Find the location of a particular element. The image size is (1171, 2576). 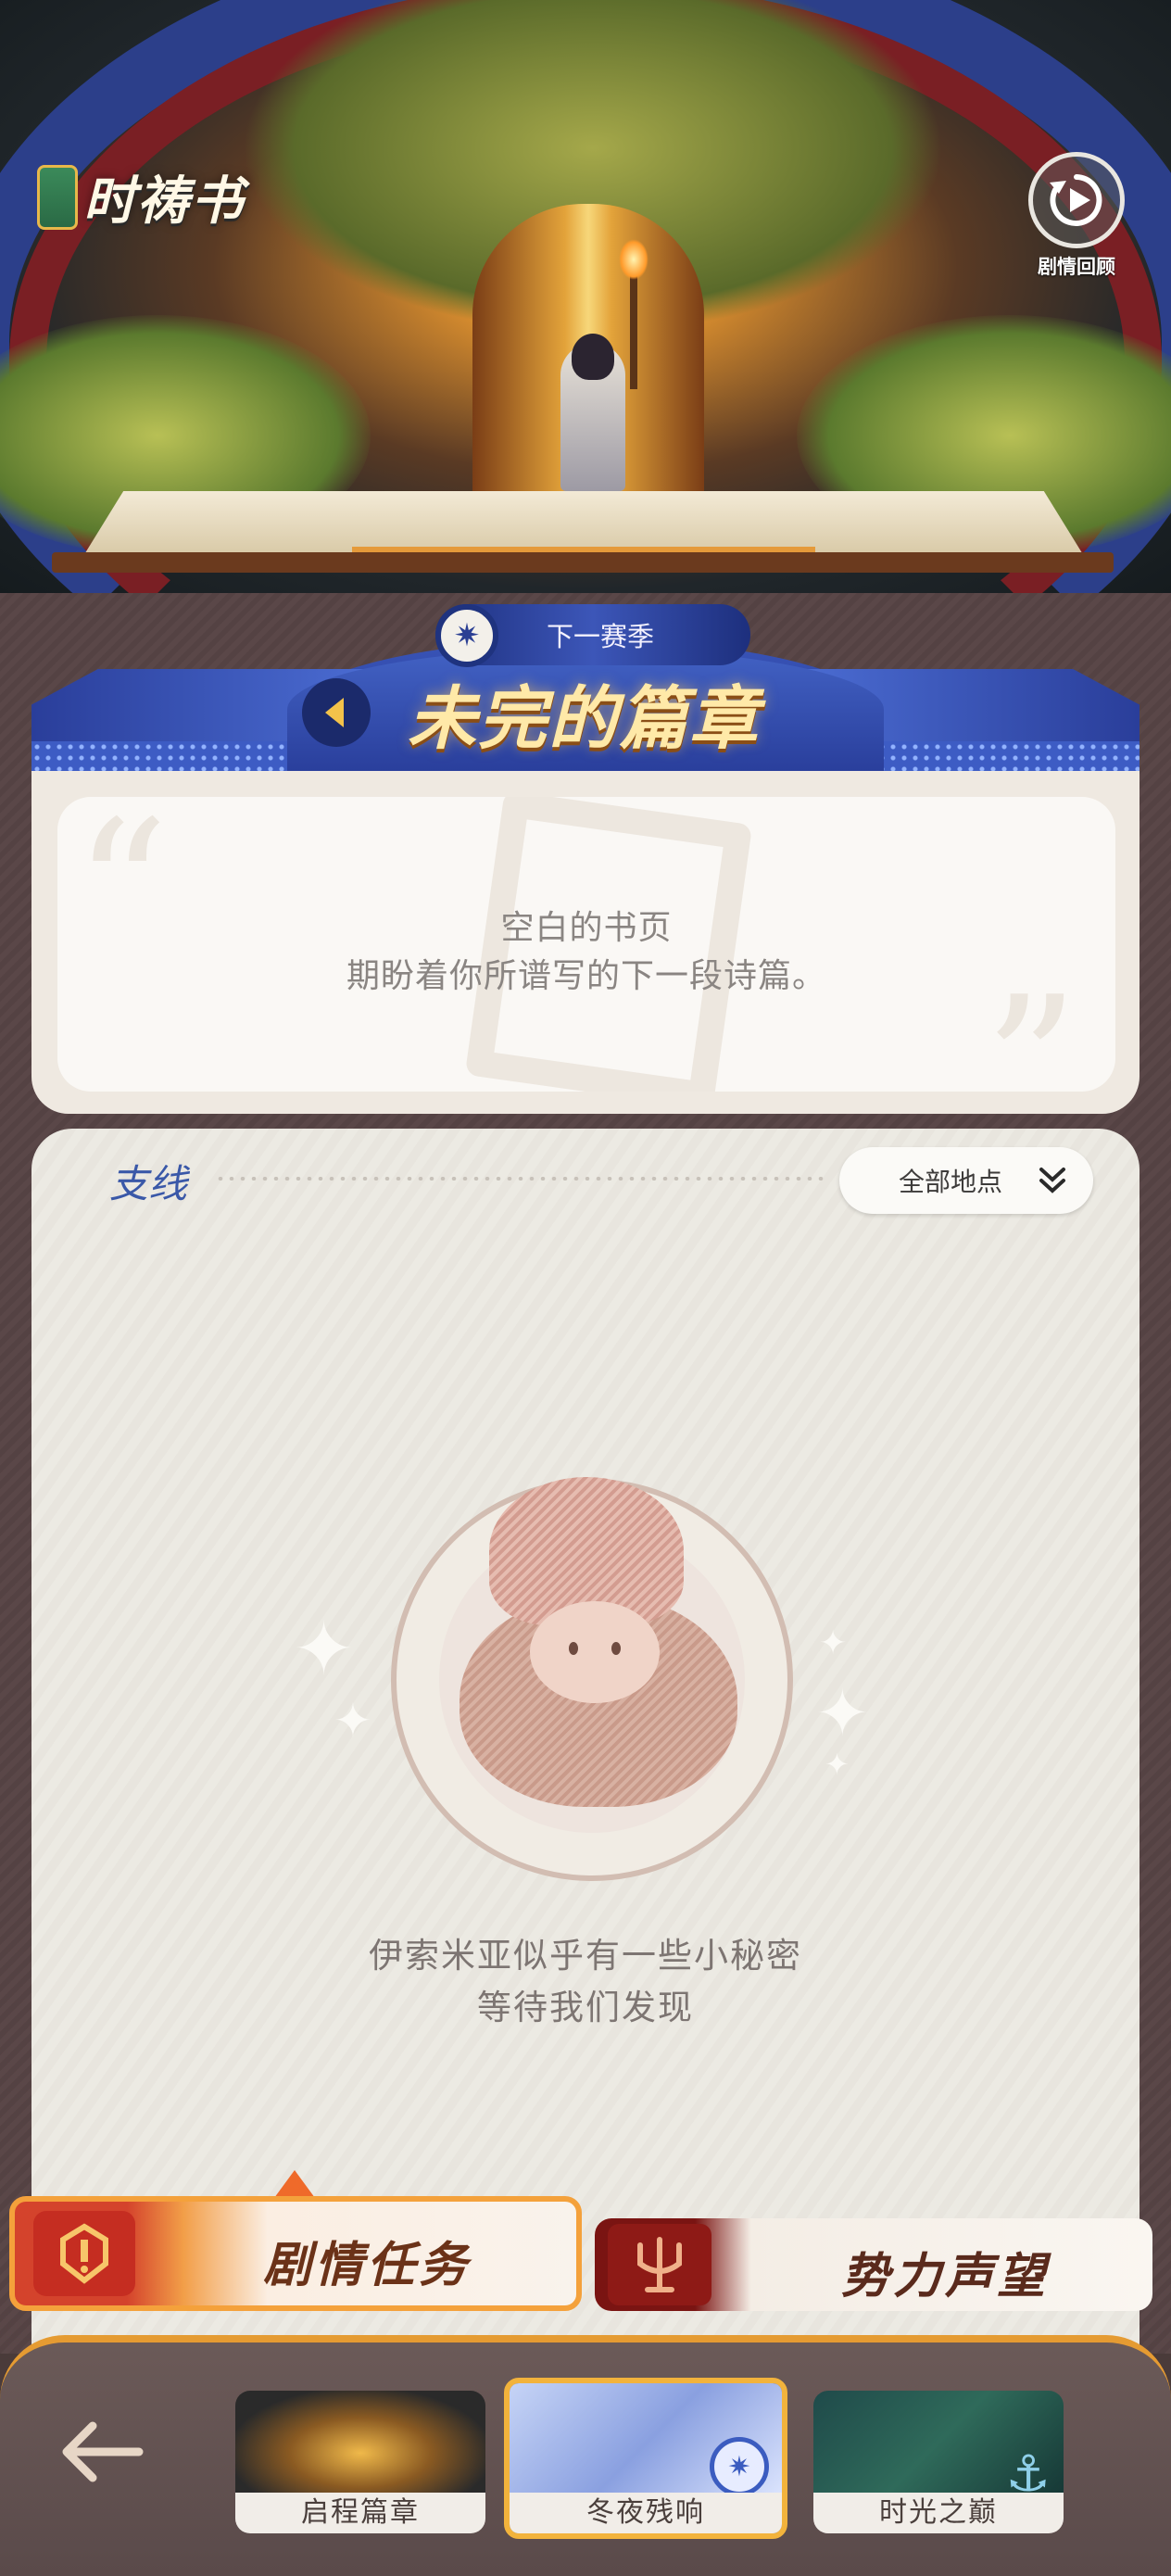

empty-state-line-2: 等待我们发现 is located at coordinates (585, 2008).